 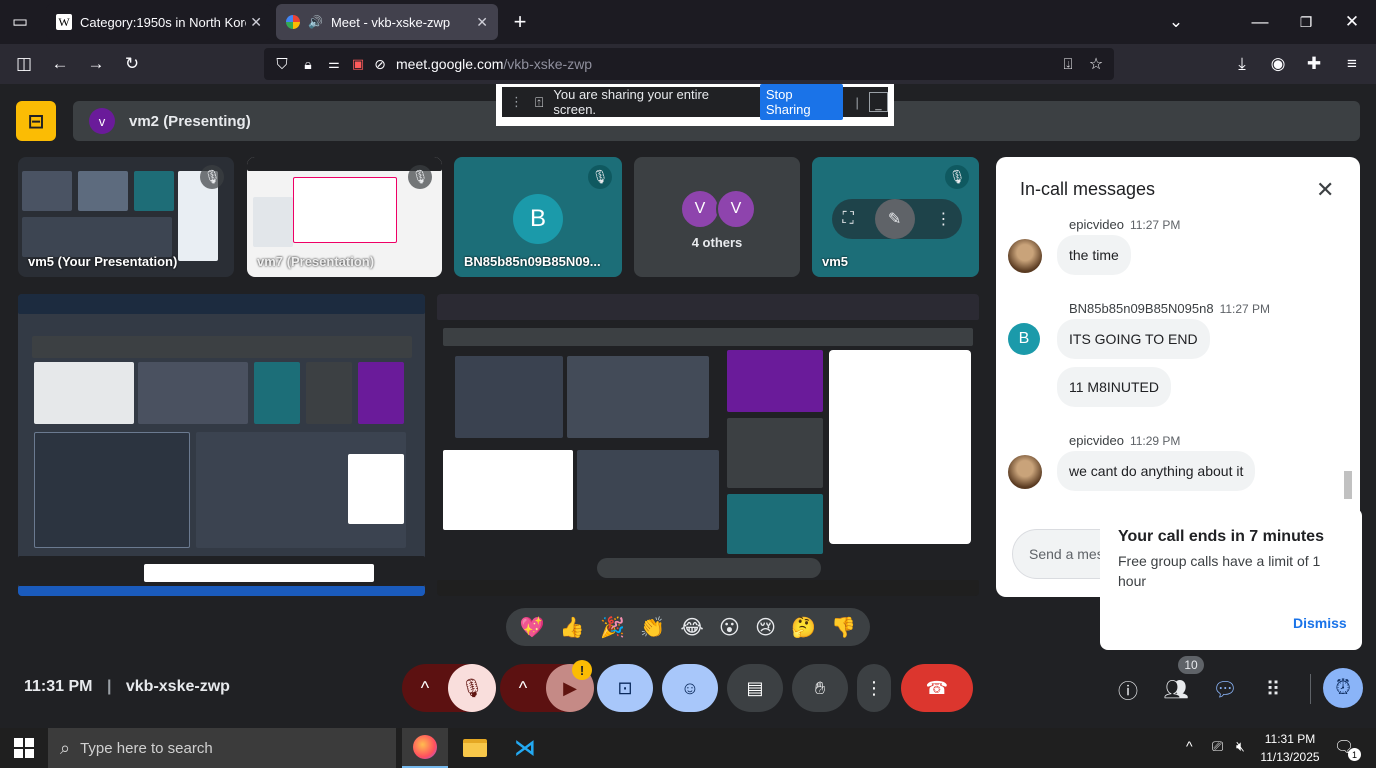 What do you see at coordinates (1273, 689) in the screenshot?
I see `activities-icon: ⠿` at bounding box center [1273, 689].